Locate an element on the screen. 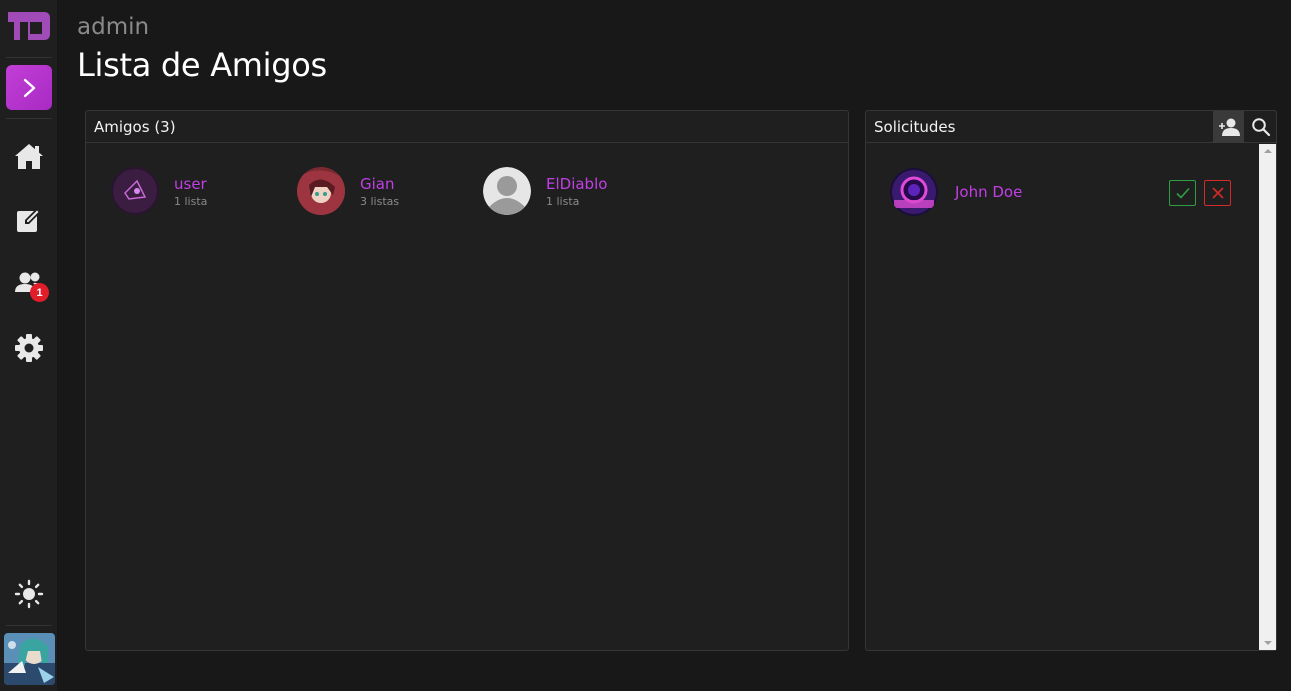 The width and height of the screenshot is (1291, 691). add-user-icon is located at coordinates (1229, 127).